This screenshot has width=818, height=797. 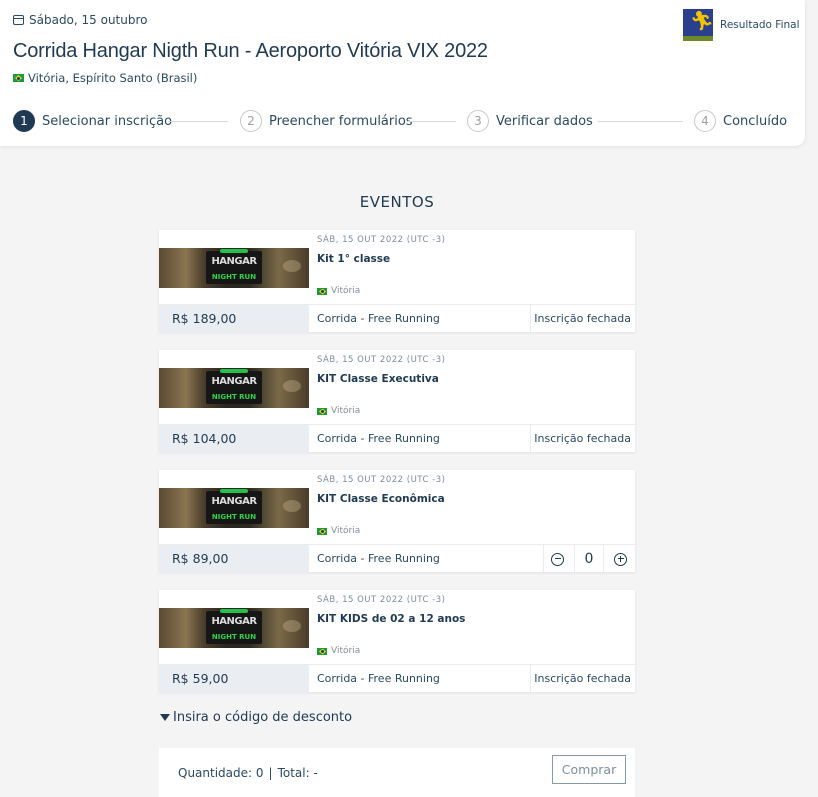 I want to click on ticket-price: R$ 89,00, so click(x=234, y=559).